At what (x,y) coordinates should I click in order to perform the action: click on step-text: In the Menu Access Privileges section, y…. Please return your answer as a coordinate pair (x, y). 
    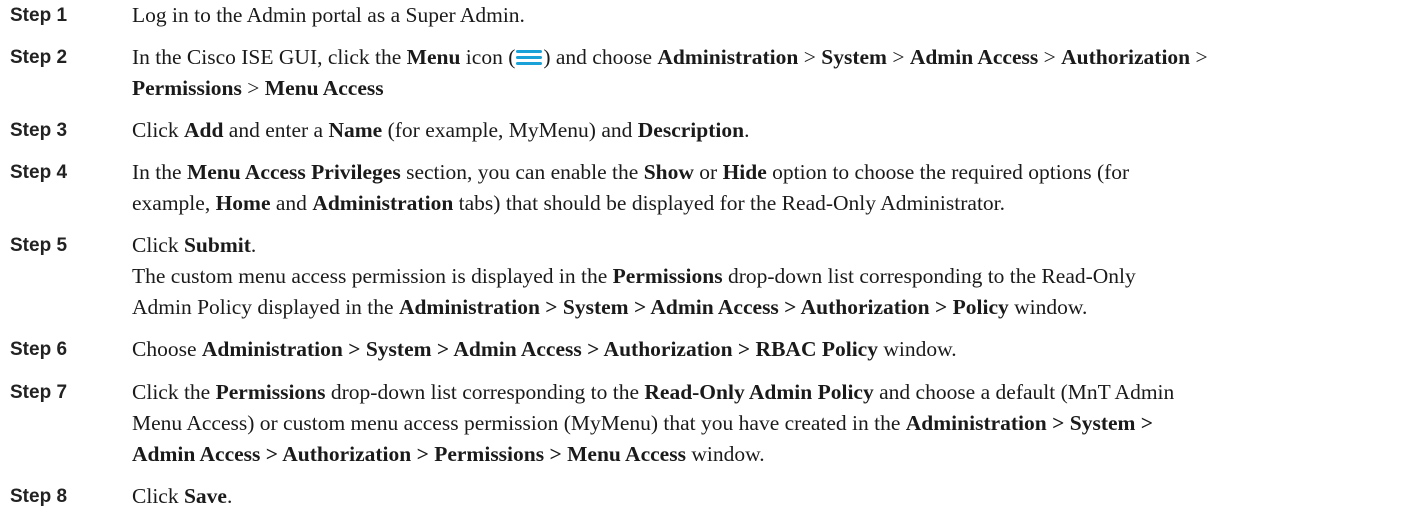
    Looking at the image, I should click on (774, 188).